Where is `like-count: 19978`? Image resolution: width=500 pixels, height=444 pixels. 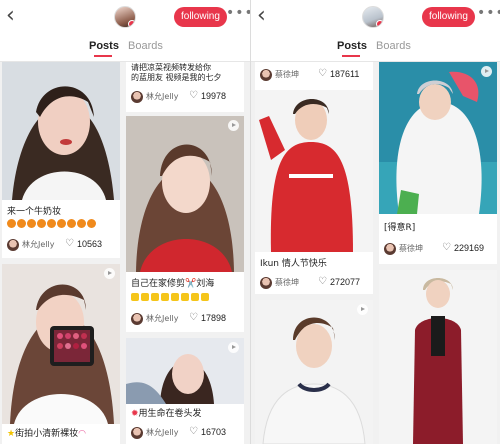
like-count: 19978 is located at coordinates (214, 96).